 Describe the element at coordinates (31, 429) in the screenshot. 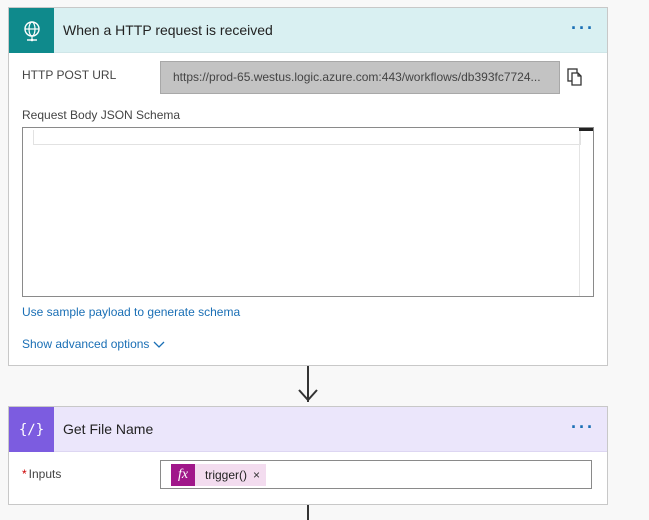

I see `braces-icon: {∕}` at that location.